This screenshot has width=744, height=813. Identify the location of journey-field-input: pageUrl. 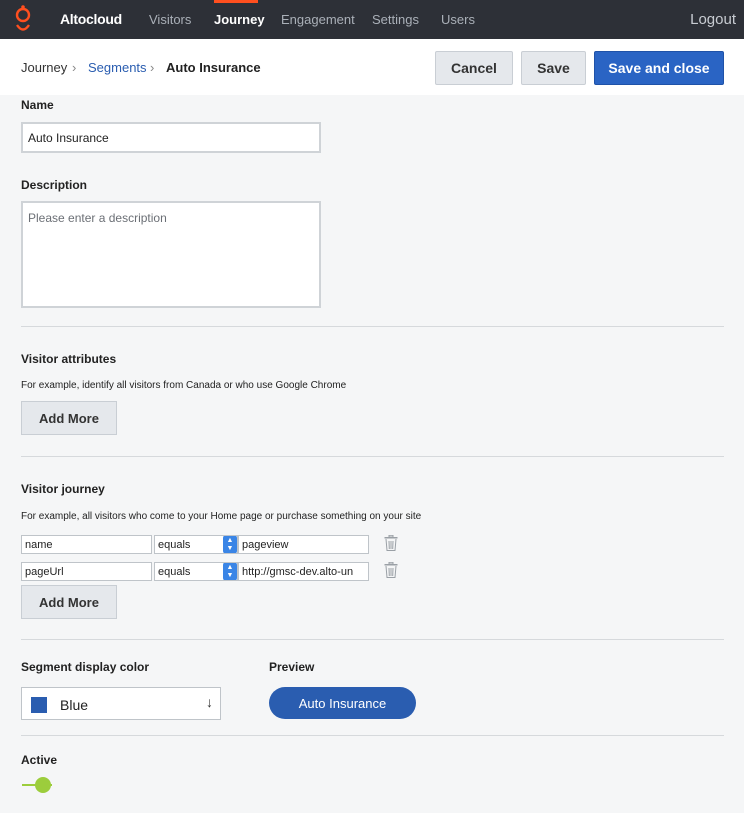
(86, 571).